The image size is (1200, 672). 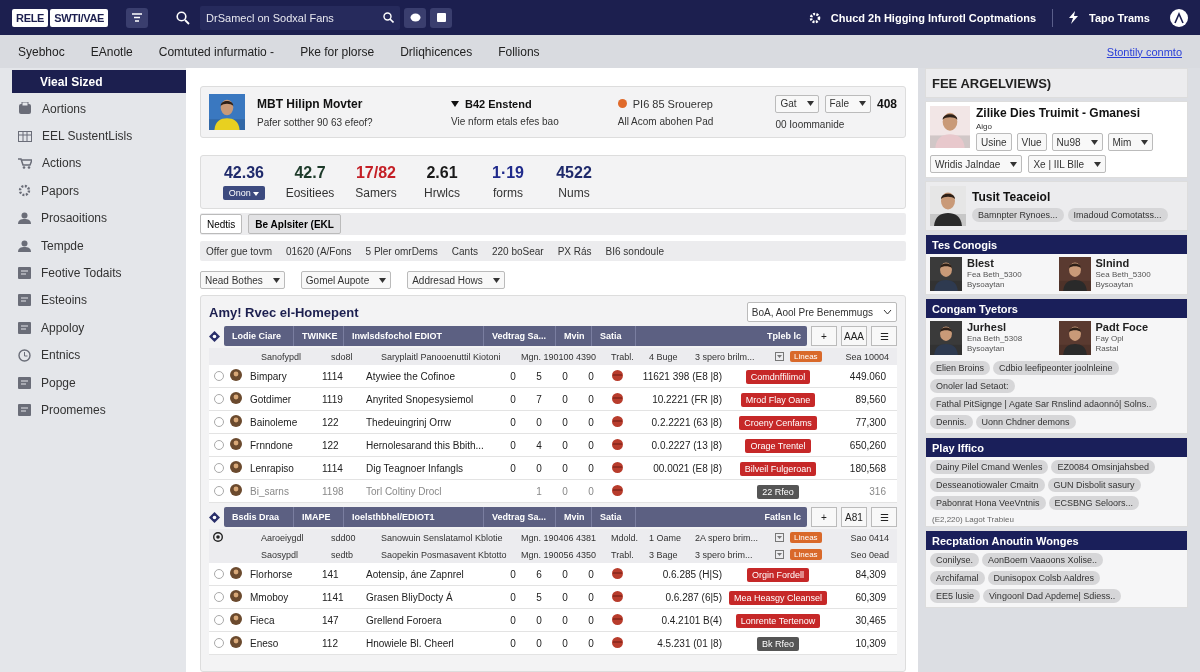 I want to click on search-button, so click(x=388, y=17).